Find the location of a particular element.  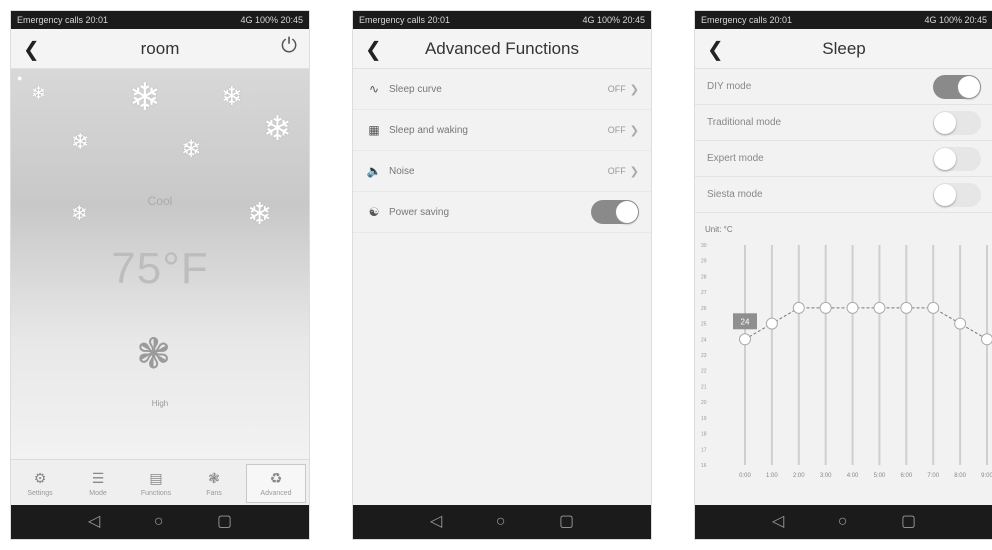

y-tick-label: 22 is located at coordinates (704, 372).